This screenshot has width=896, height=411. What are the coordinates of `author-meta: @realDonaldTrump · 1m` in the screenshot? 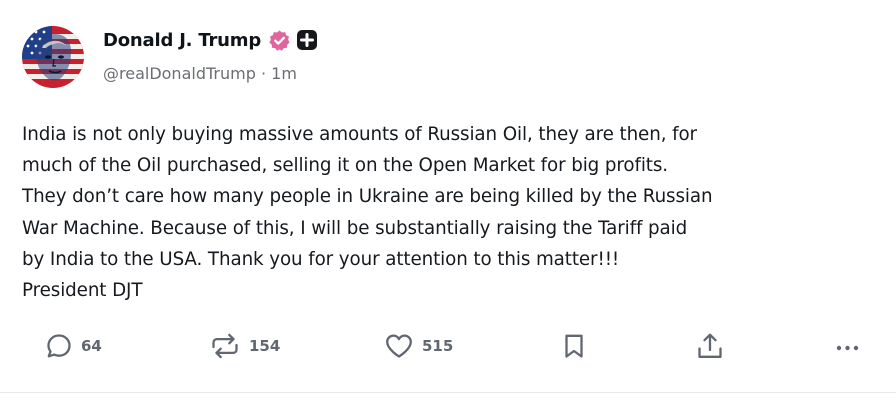 It's located at (200, 73).